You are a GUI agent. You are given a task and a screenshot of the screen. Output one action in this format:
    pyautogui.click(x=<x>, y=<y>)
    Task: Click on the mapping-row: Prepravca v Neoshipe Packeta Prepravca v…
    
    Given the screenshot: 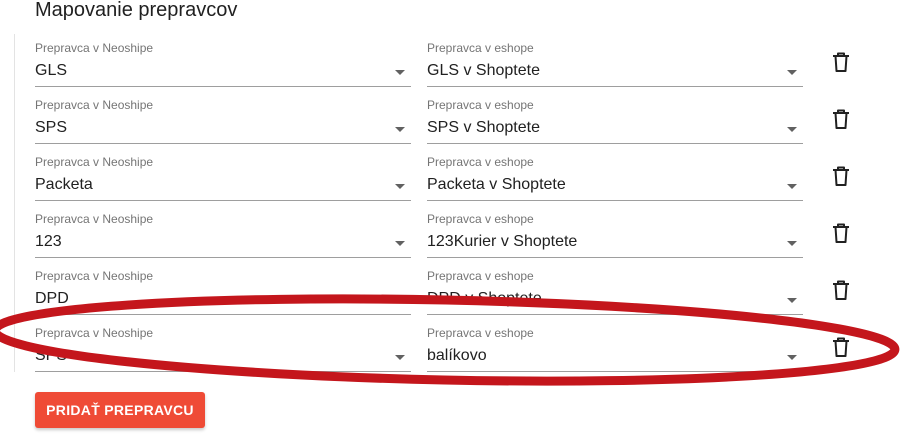 What is the action you would take?
    pyautogui.click(x=454, y=183)
    